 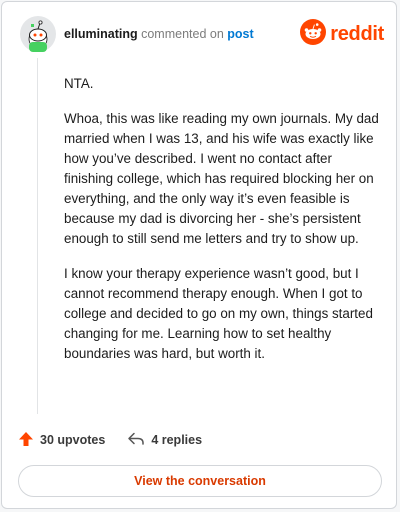 I want to click on upvote-button: 30 upvotes, so click(x=61, y=440).